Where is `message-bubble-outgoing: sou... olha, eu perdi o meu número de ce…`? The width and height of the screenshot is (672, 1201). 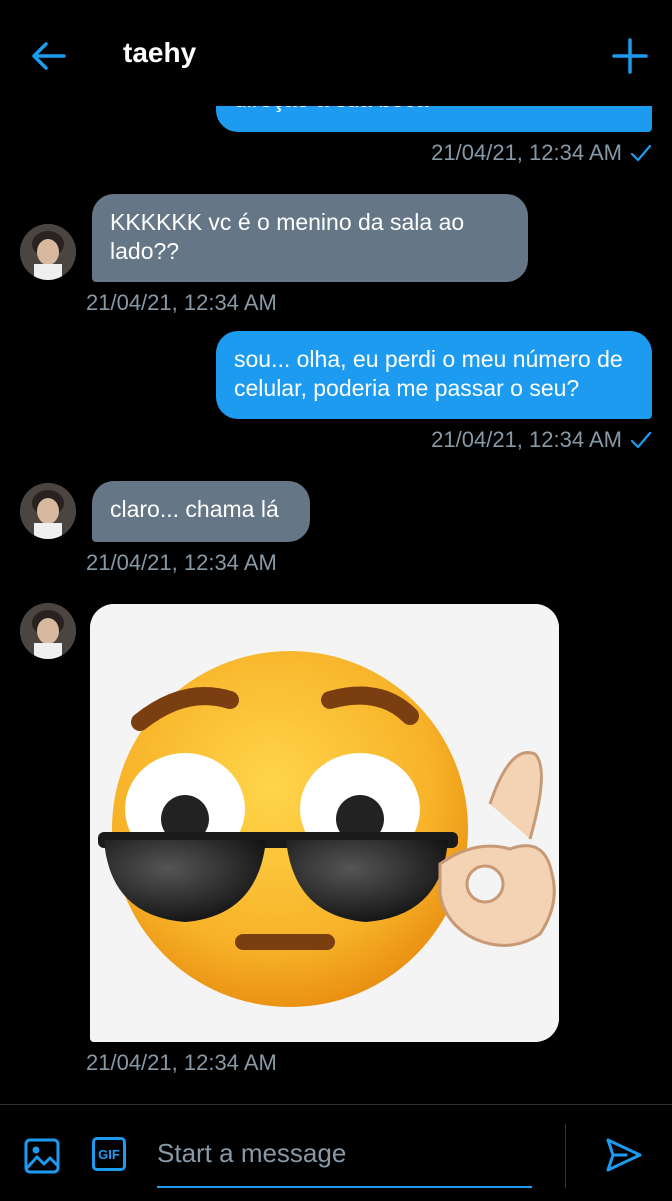
message-bubble-outgoing: sou... olha, eu perdi o meu número de ce… is located at coordinates (434, 375).